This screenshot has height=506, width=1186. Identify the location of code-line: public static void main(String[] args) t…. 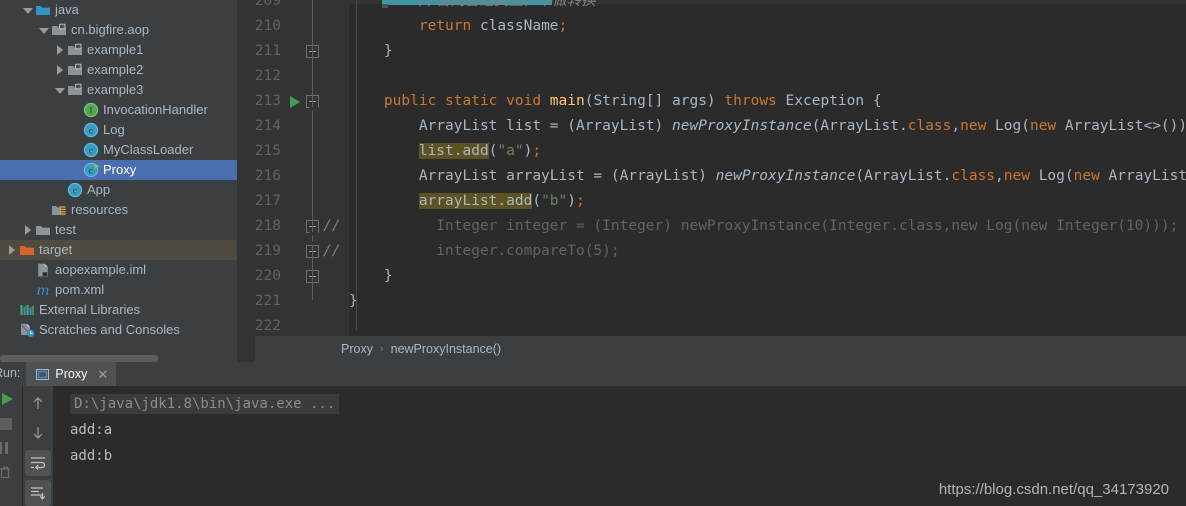
(767, 101).